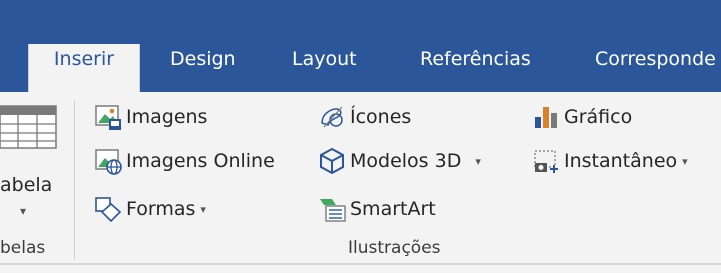 Image resolution: width=721 pixels, height=273 pixels. I want to click on screenshot-icon, so click(546, 161).